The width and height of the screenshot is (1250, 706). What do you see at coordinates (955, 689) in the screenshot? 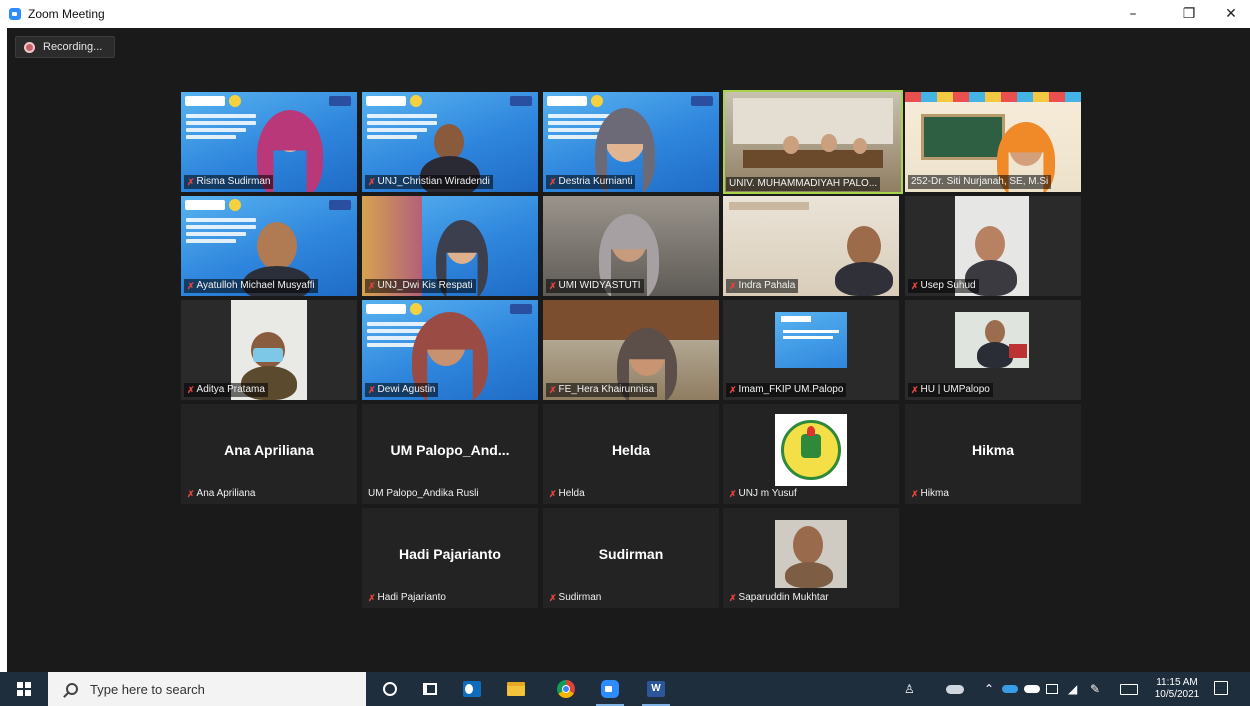
I see `onedrive-icon` at bounding box center [955, 689].